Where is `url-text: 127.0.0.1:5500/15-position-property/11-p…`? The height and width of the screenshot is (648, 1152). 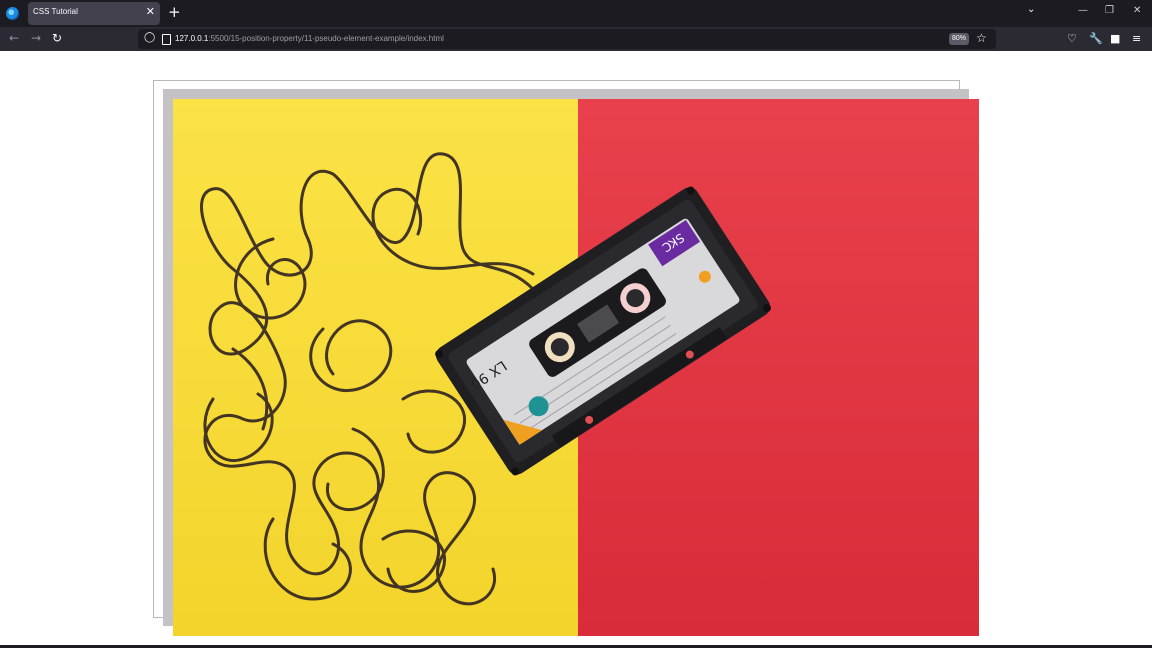
url-text: 127.0.0.1:5500/15-position-property/11-p… is located at coordinates (309, 38).